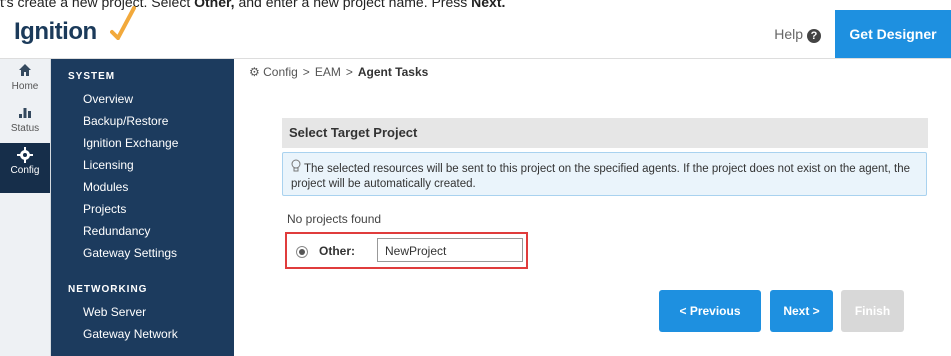  What do you see at coordinates (123, 23) in the screenshot?
I see `logo-check-icon` at bounding box center [123, 23].